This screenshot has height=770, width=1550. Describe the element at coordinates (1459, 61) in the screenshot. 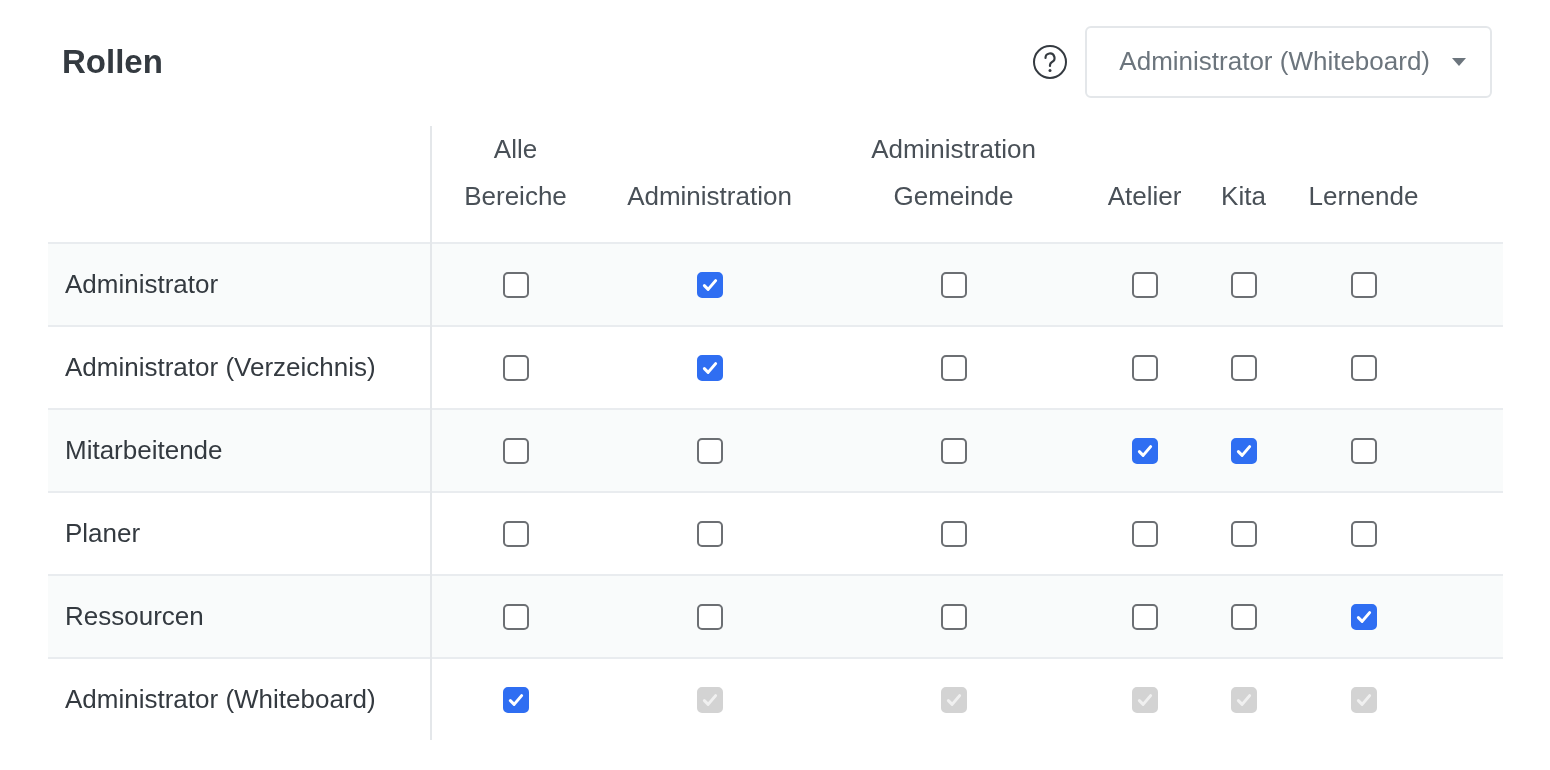

I see `caret-icon` at that location.